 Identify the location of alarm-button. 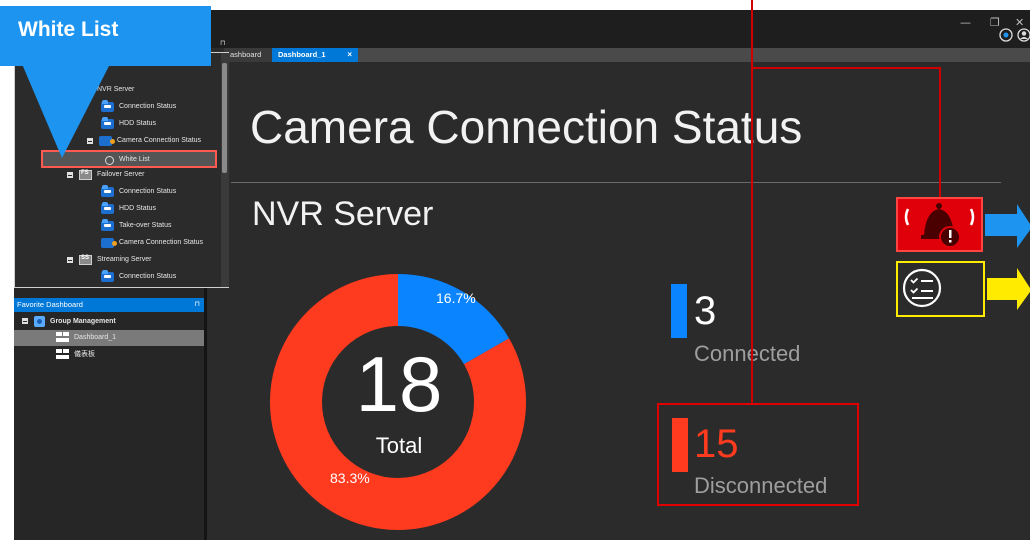
(939, 224).